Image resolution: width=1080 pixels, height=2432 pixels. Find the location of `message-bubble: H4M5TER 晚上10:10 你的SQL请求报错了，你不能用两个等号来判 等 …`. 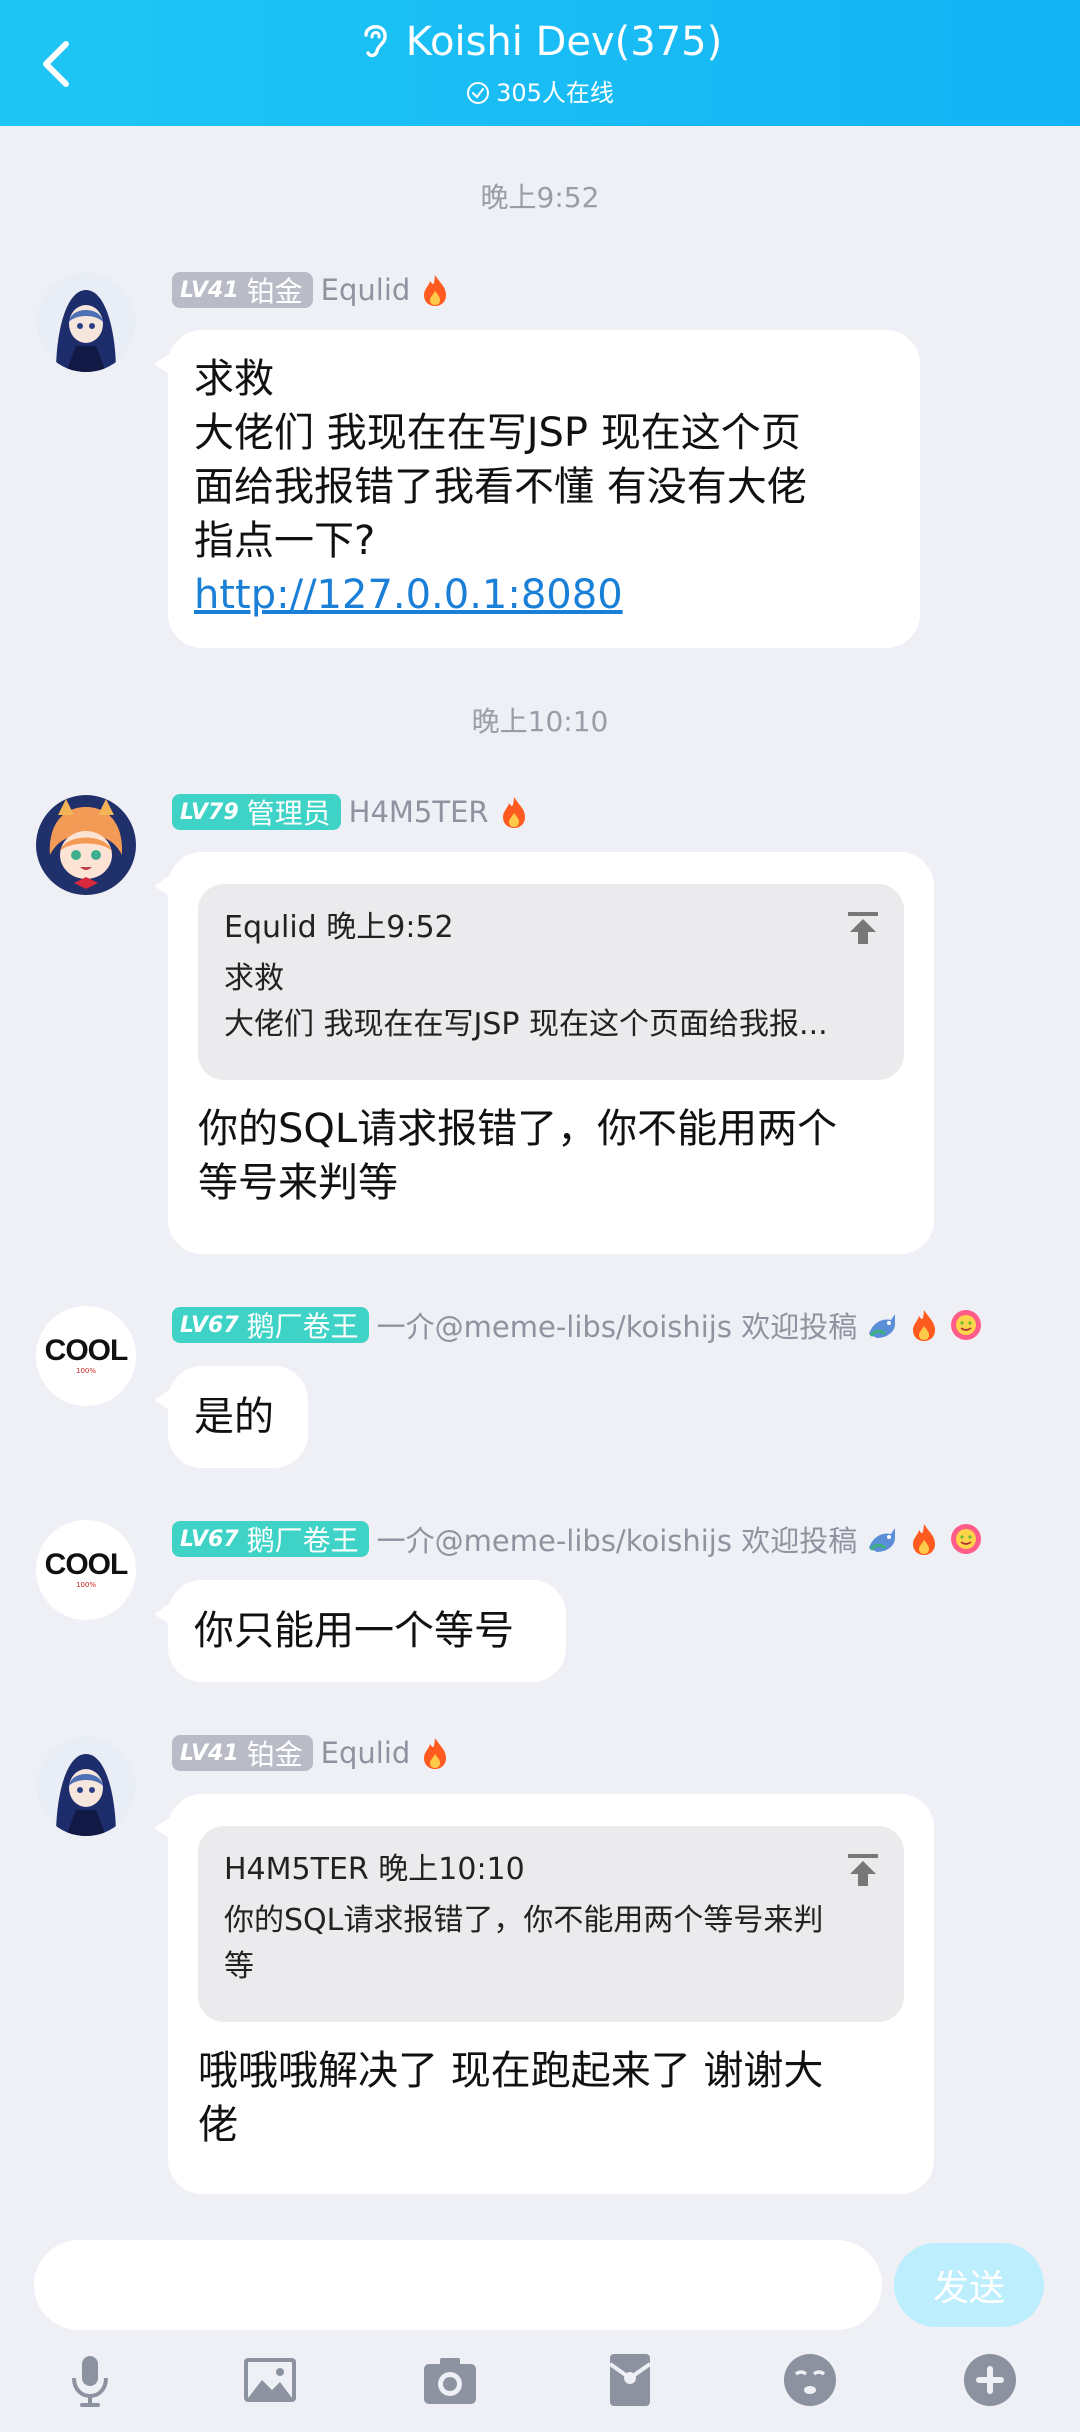

message-bubble: H4M5TER 晚上10:10 你的SQL请求报错了，你不能用两个等号来判 等 … is located at coordinates (544, 1994).